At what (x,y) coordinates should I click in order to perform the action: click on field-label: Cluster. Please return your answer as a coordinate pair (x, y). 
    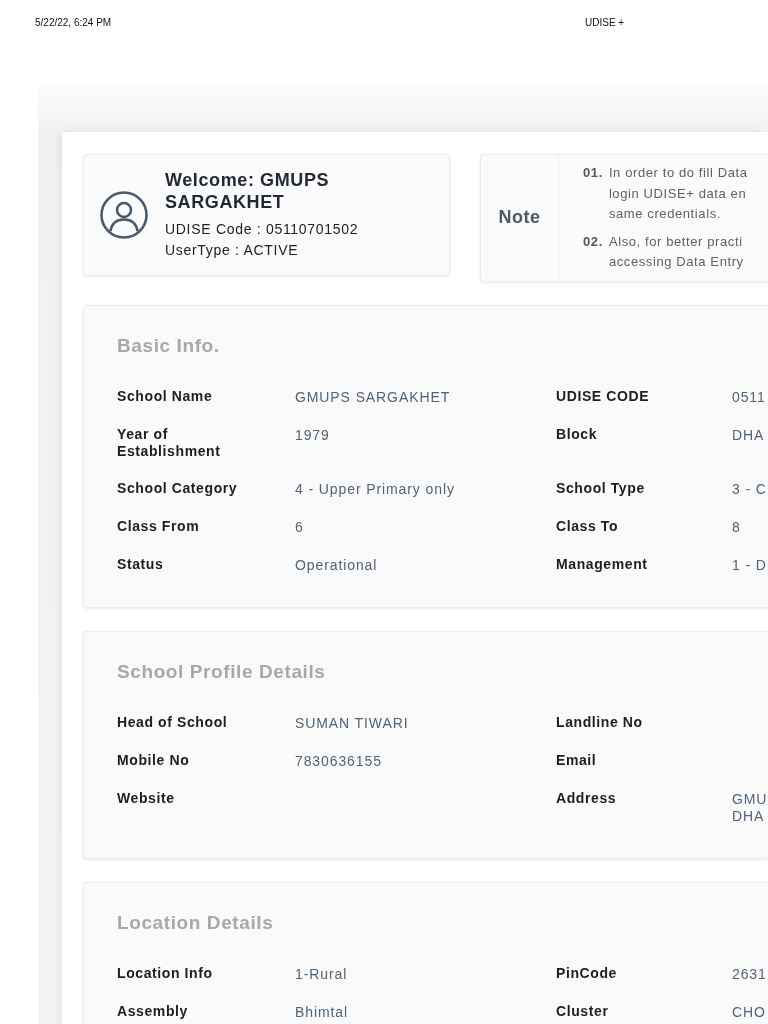
    Looking at the image, I should click on (583, 1011).